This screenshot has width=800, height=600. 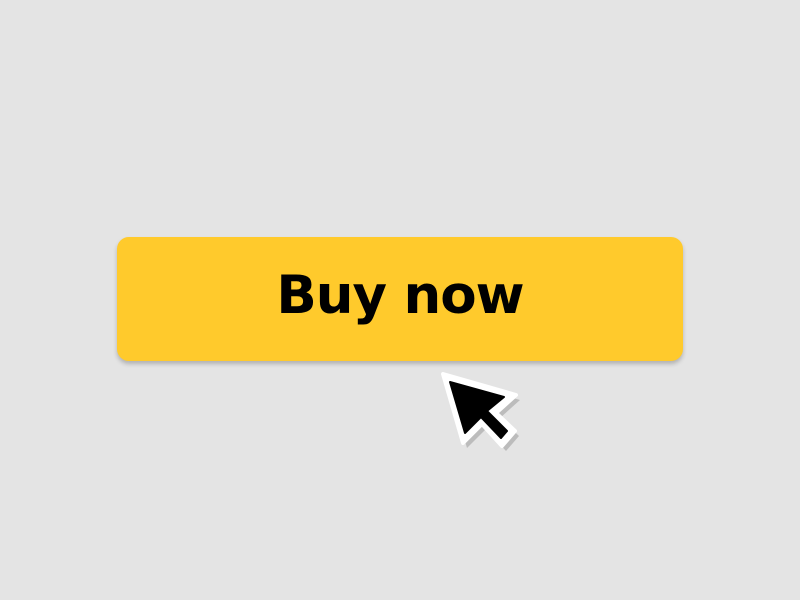 I want to click on buy-now-button: Buy now, so click(x=400, y=299).